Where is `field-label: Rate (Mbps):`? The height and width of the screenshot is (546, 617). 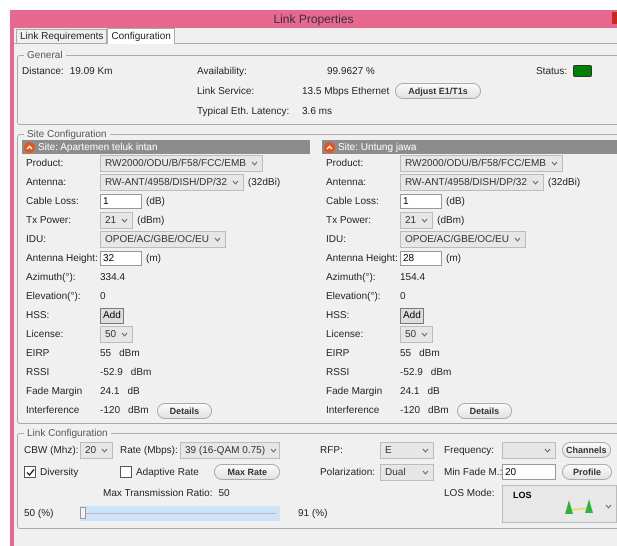 field-label: Rate (Mbps): is located at coordinates (149, 450).